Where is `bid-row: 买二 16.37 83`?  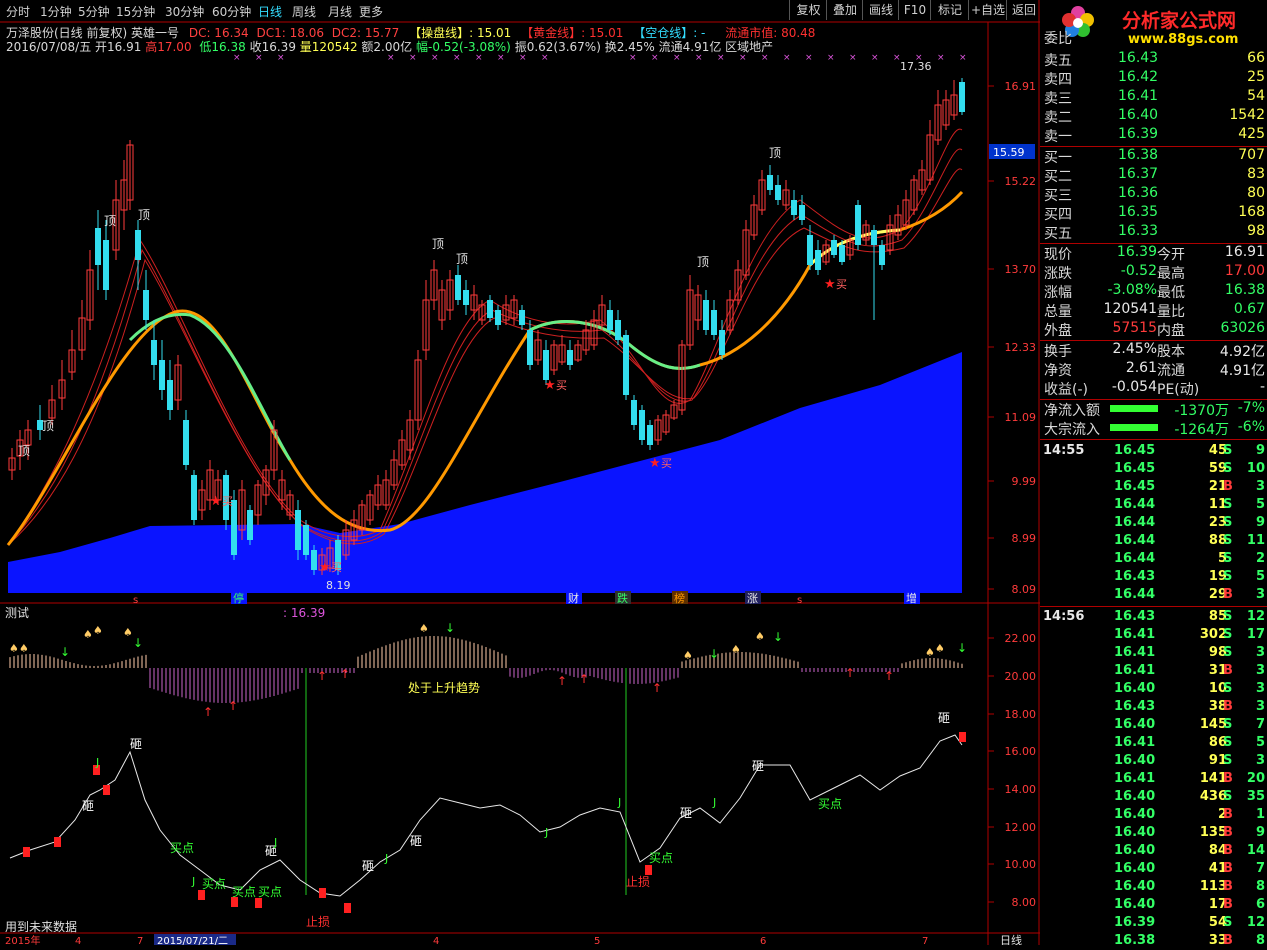
bid-row: 买二 16.37 83 is located at coordinates (1153, 175).